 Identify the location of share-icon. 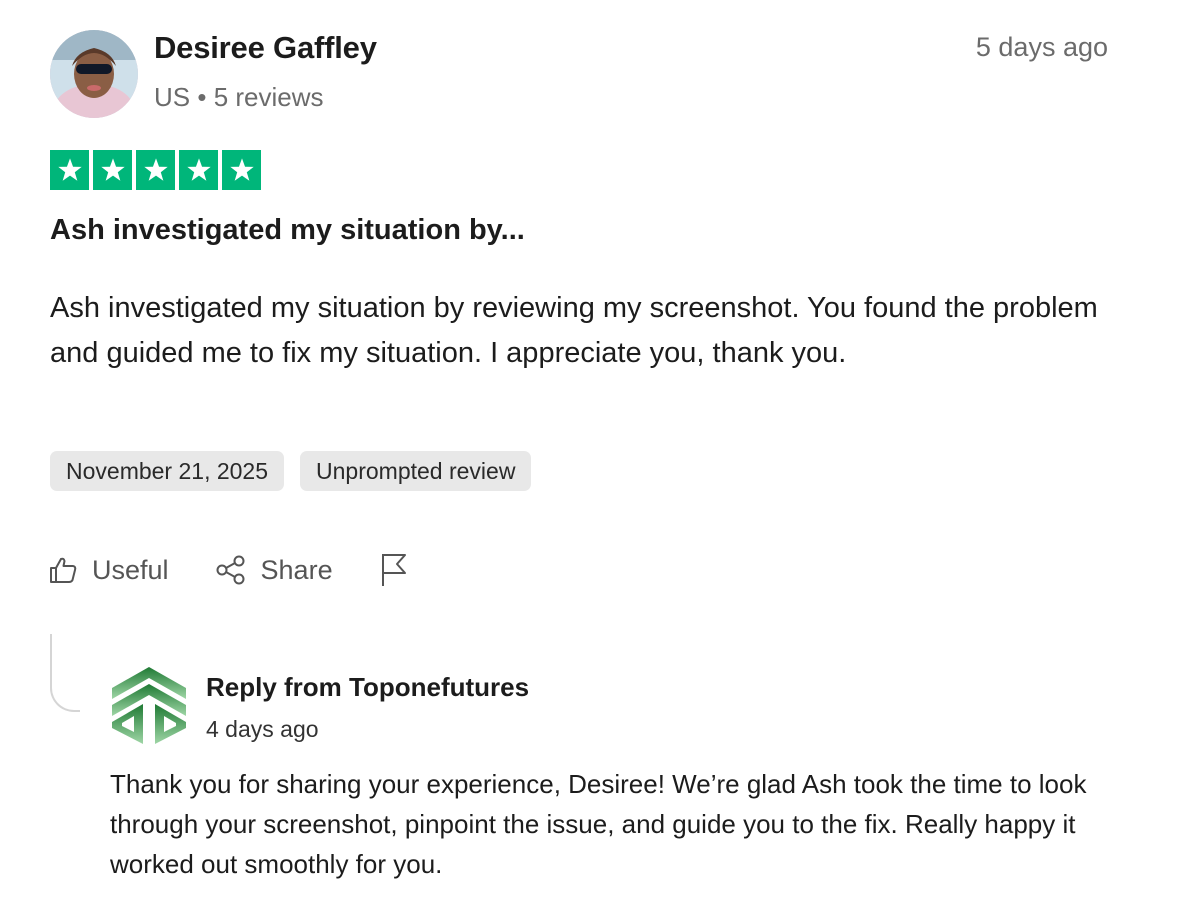
(230, 570).